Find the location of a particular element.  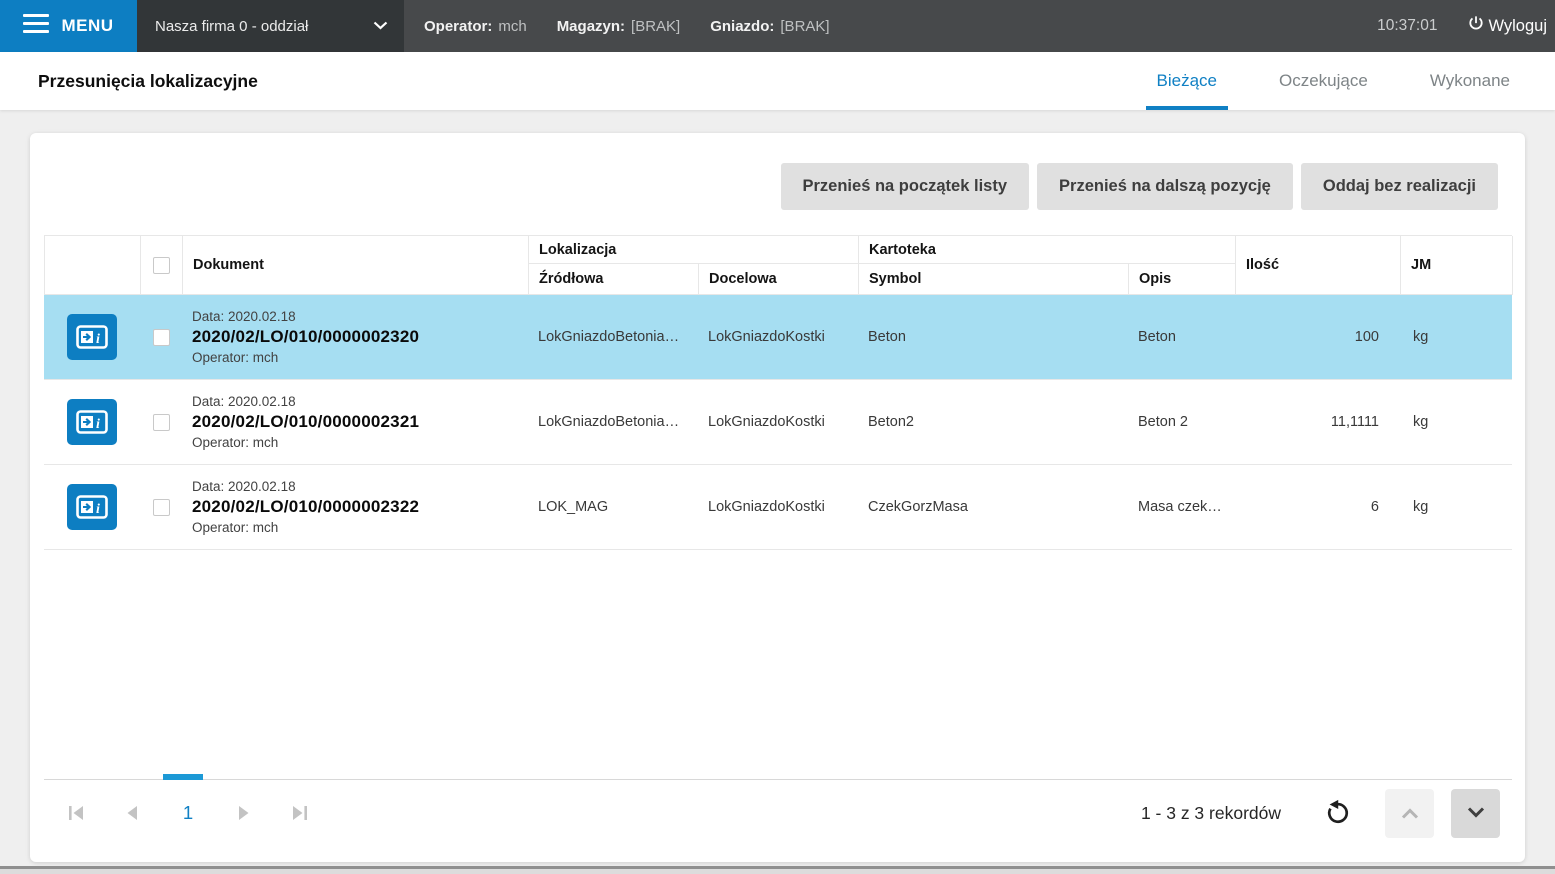

slot-label: Gniazdo: is located at coordinates (742, 26).